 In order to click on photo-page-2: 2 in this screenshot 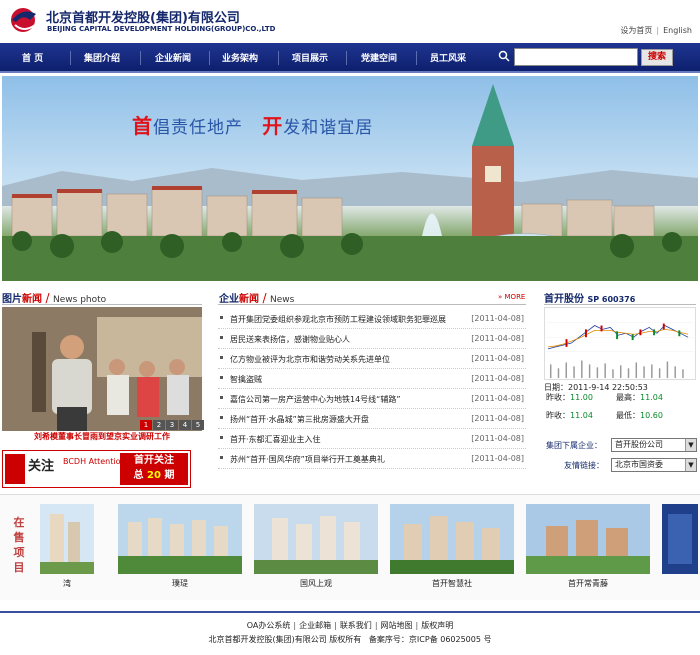, I will do `click(159, 425)`.